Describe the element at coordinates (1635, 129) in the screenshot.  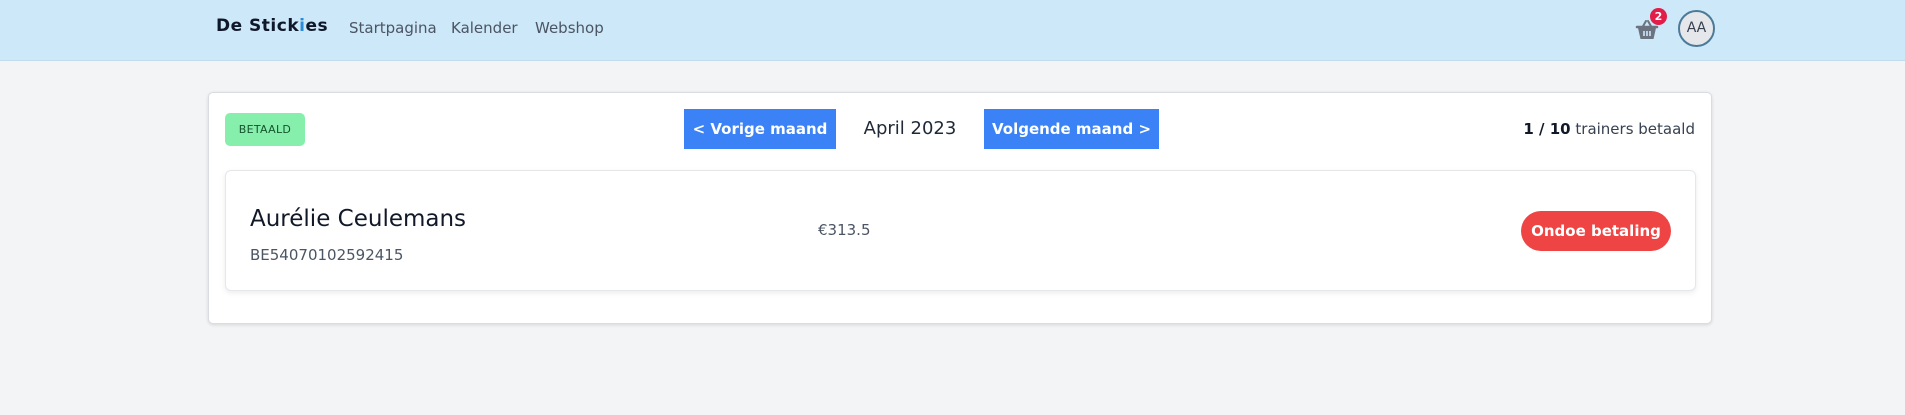
I see `paid-count-suffix: trainers betaald` at that location.